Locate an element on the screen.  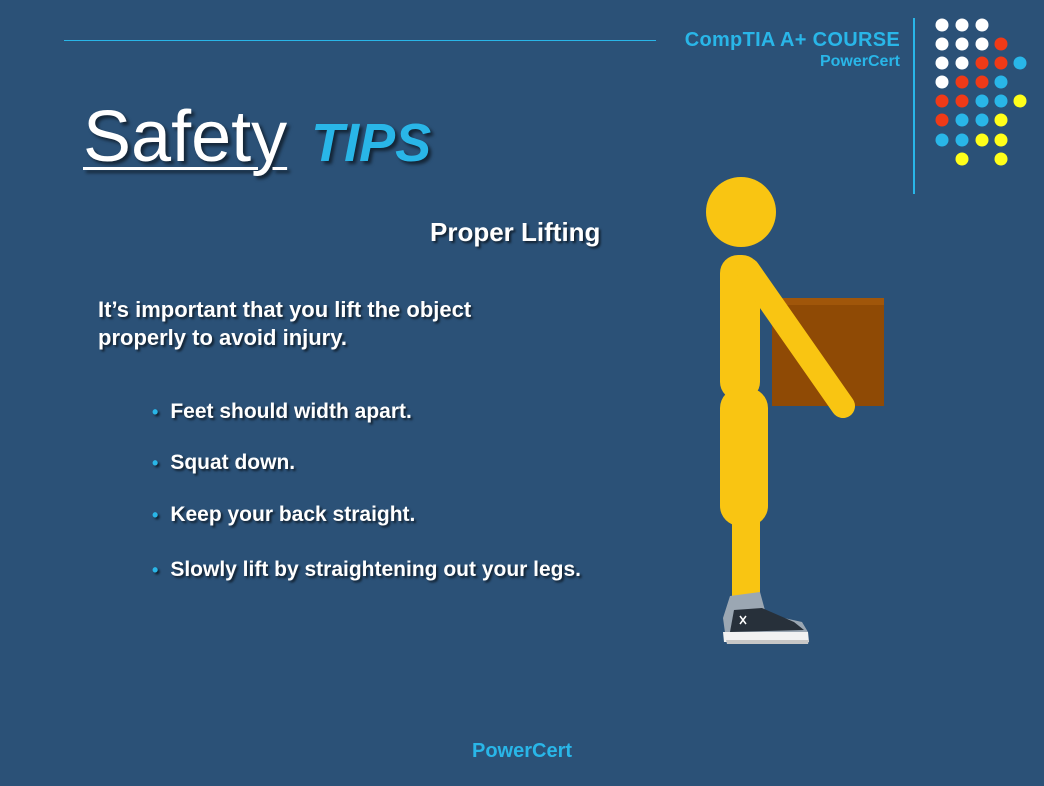
sneaker-icon is located at coordinates (766, 618).